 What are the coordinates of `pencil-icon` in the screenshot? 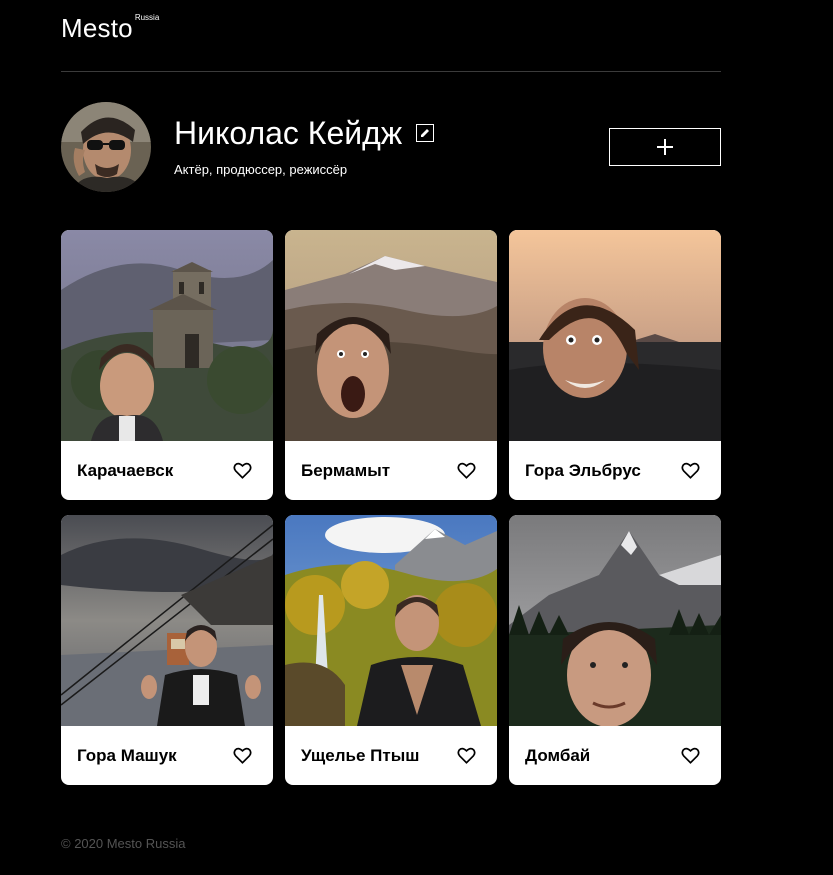 It's located at (425, 133).